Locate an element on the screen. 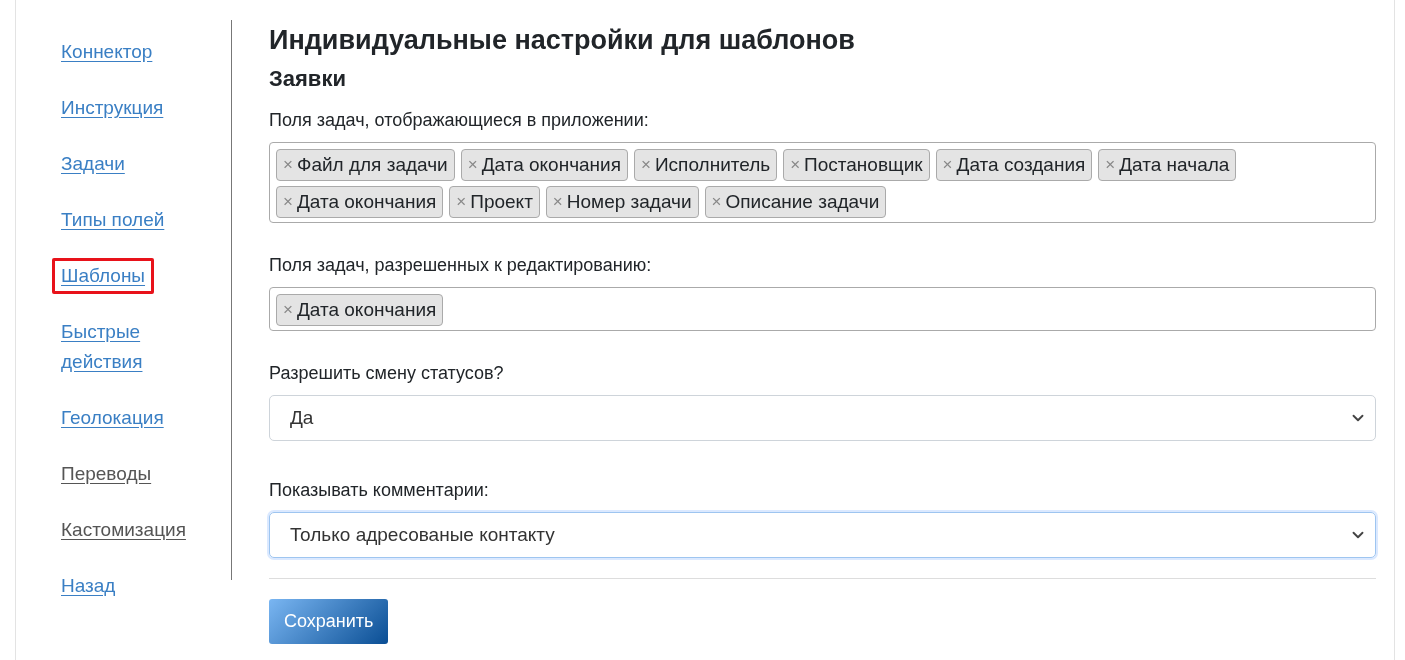  field-label: Показывать комментарии: is located at coordinates (379, 490).